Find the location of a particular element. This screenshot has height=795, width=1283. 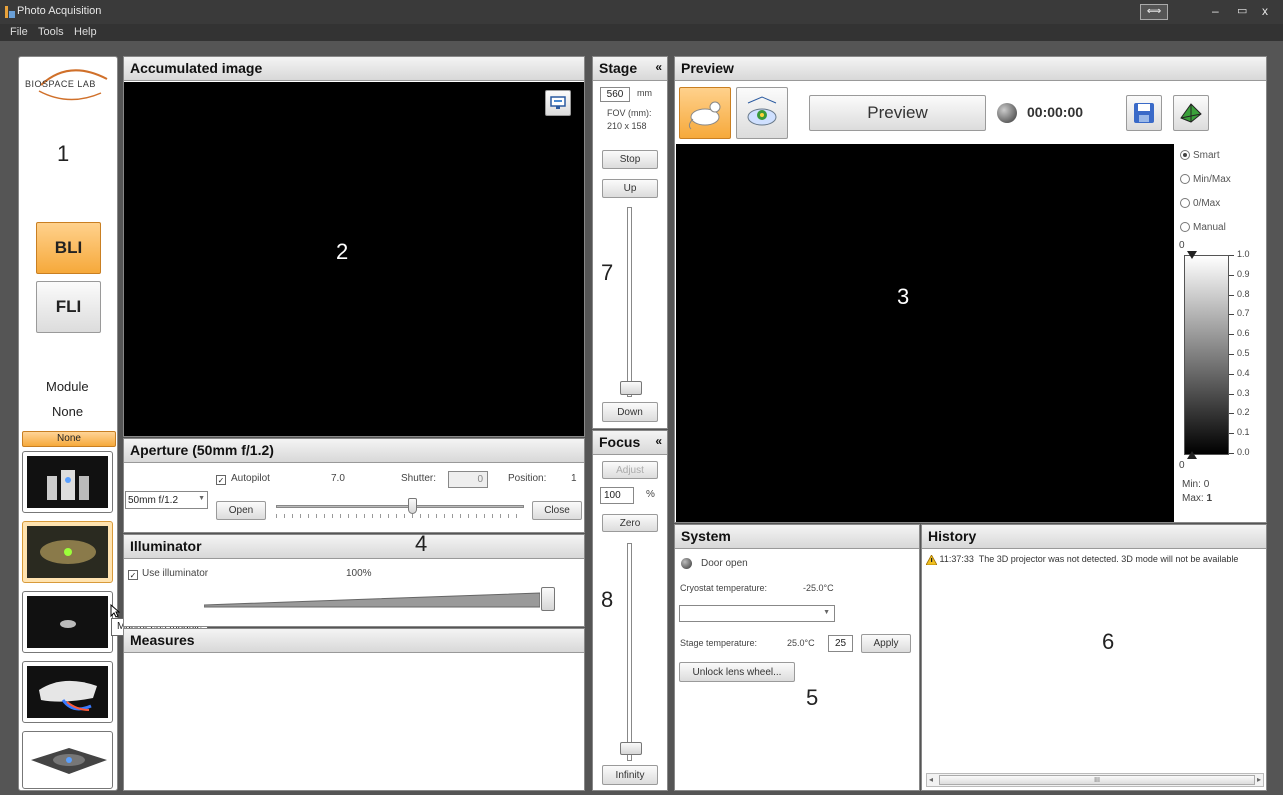

position-value: 1 is located at coordinates (574, 478).